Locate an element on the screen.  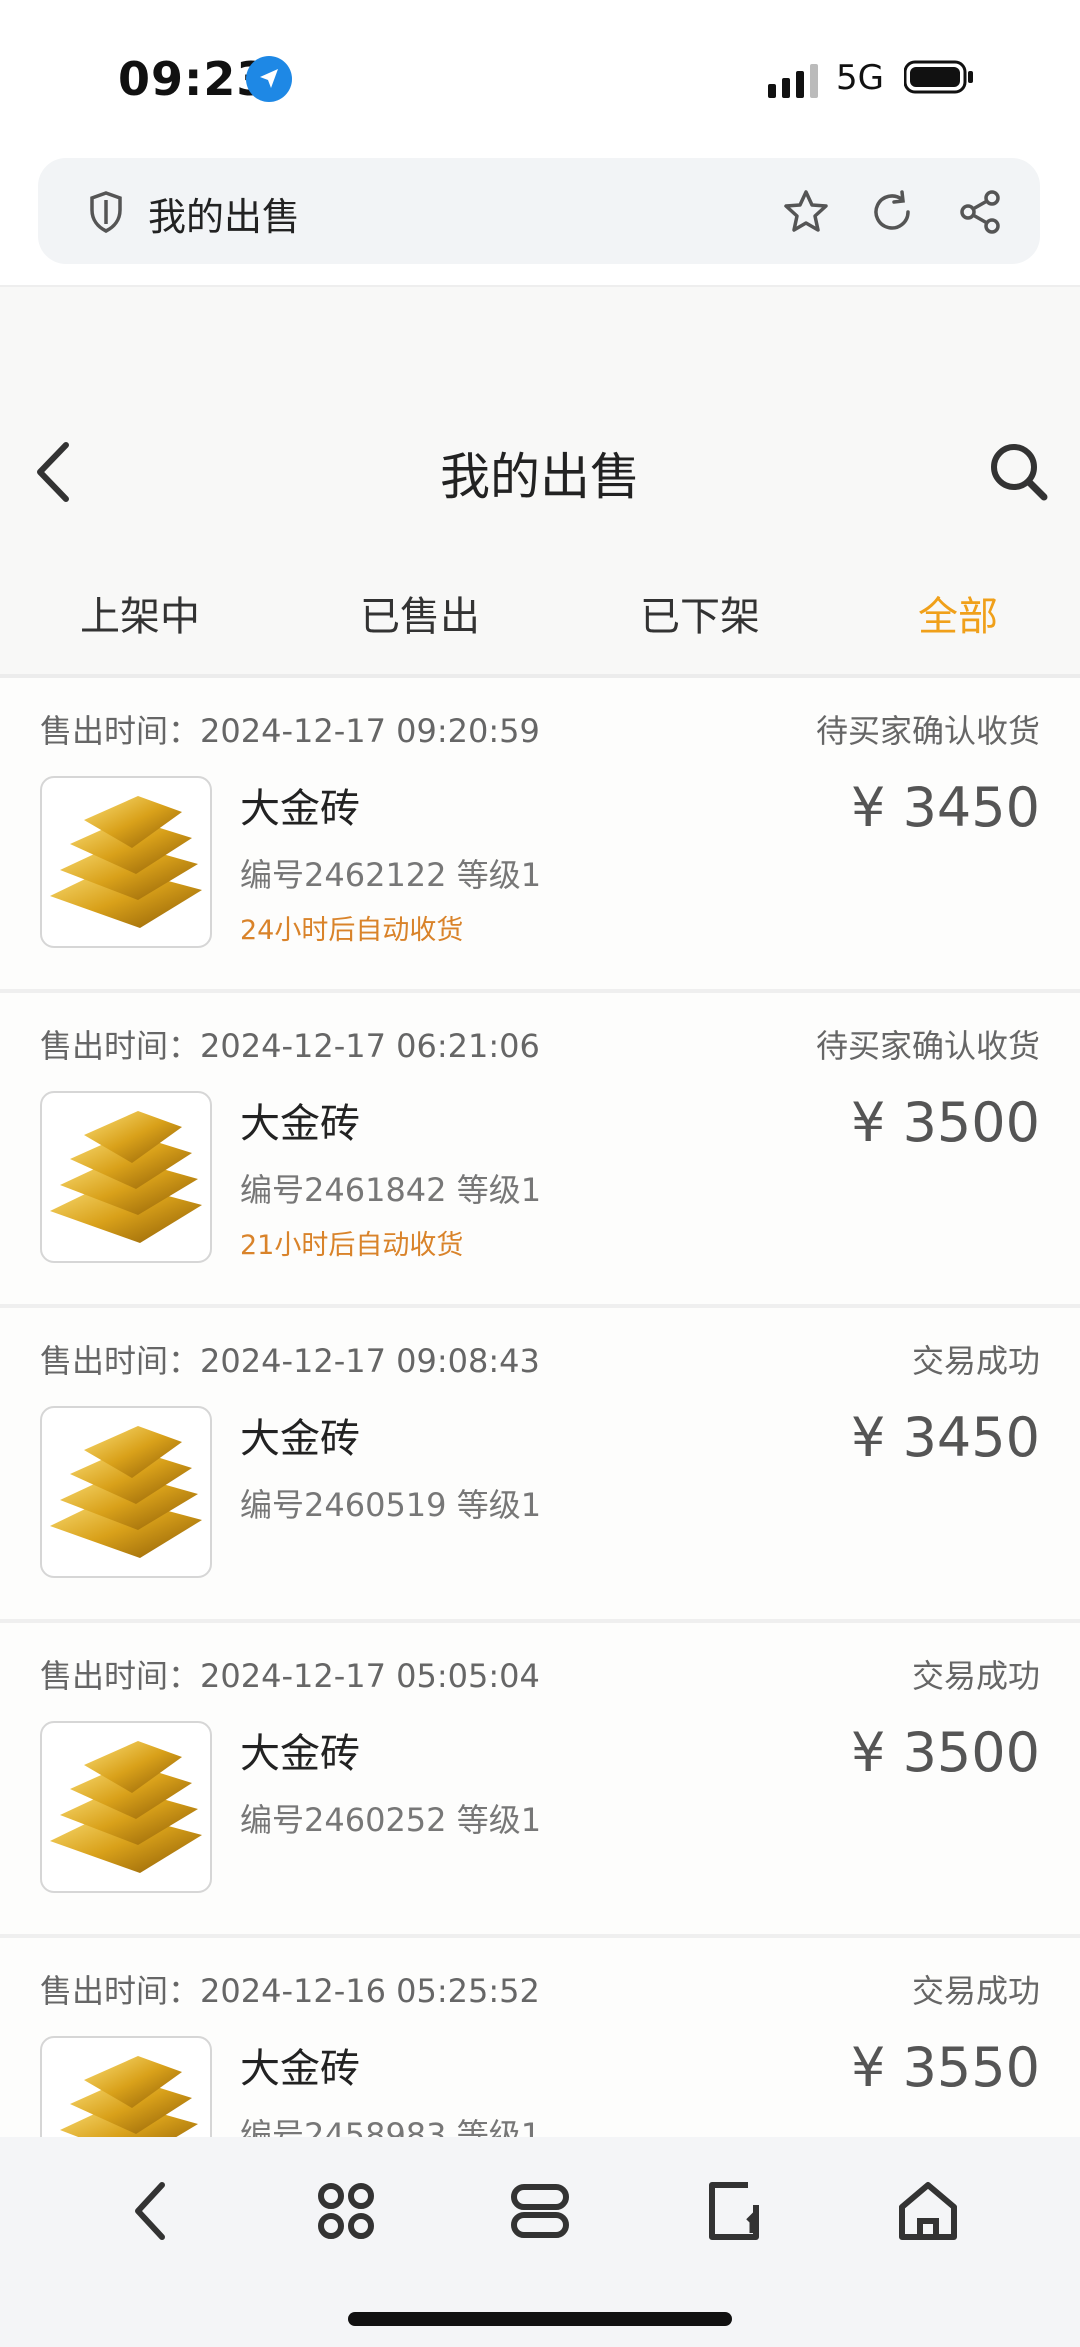
tabs-icon is located at coordinates (540, 2211).